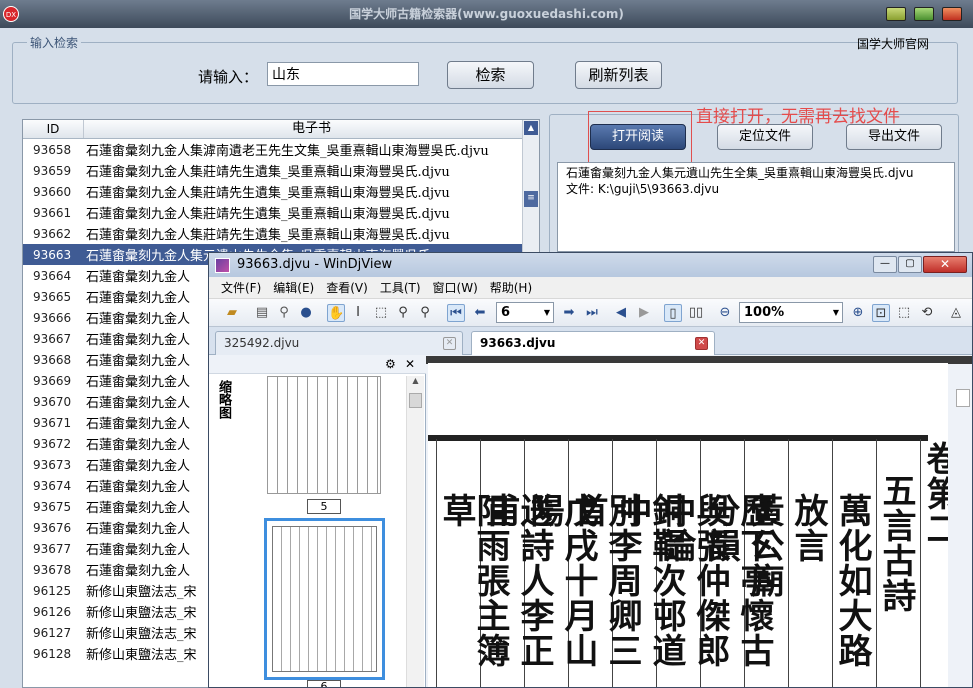  I want to click on single-page-icon: ▯, so click(673, 313).